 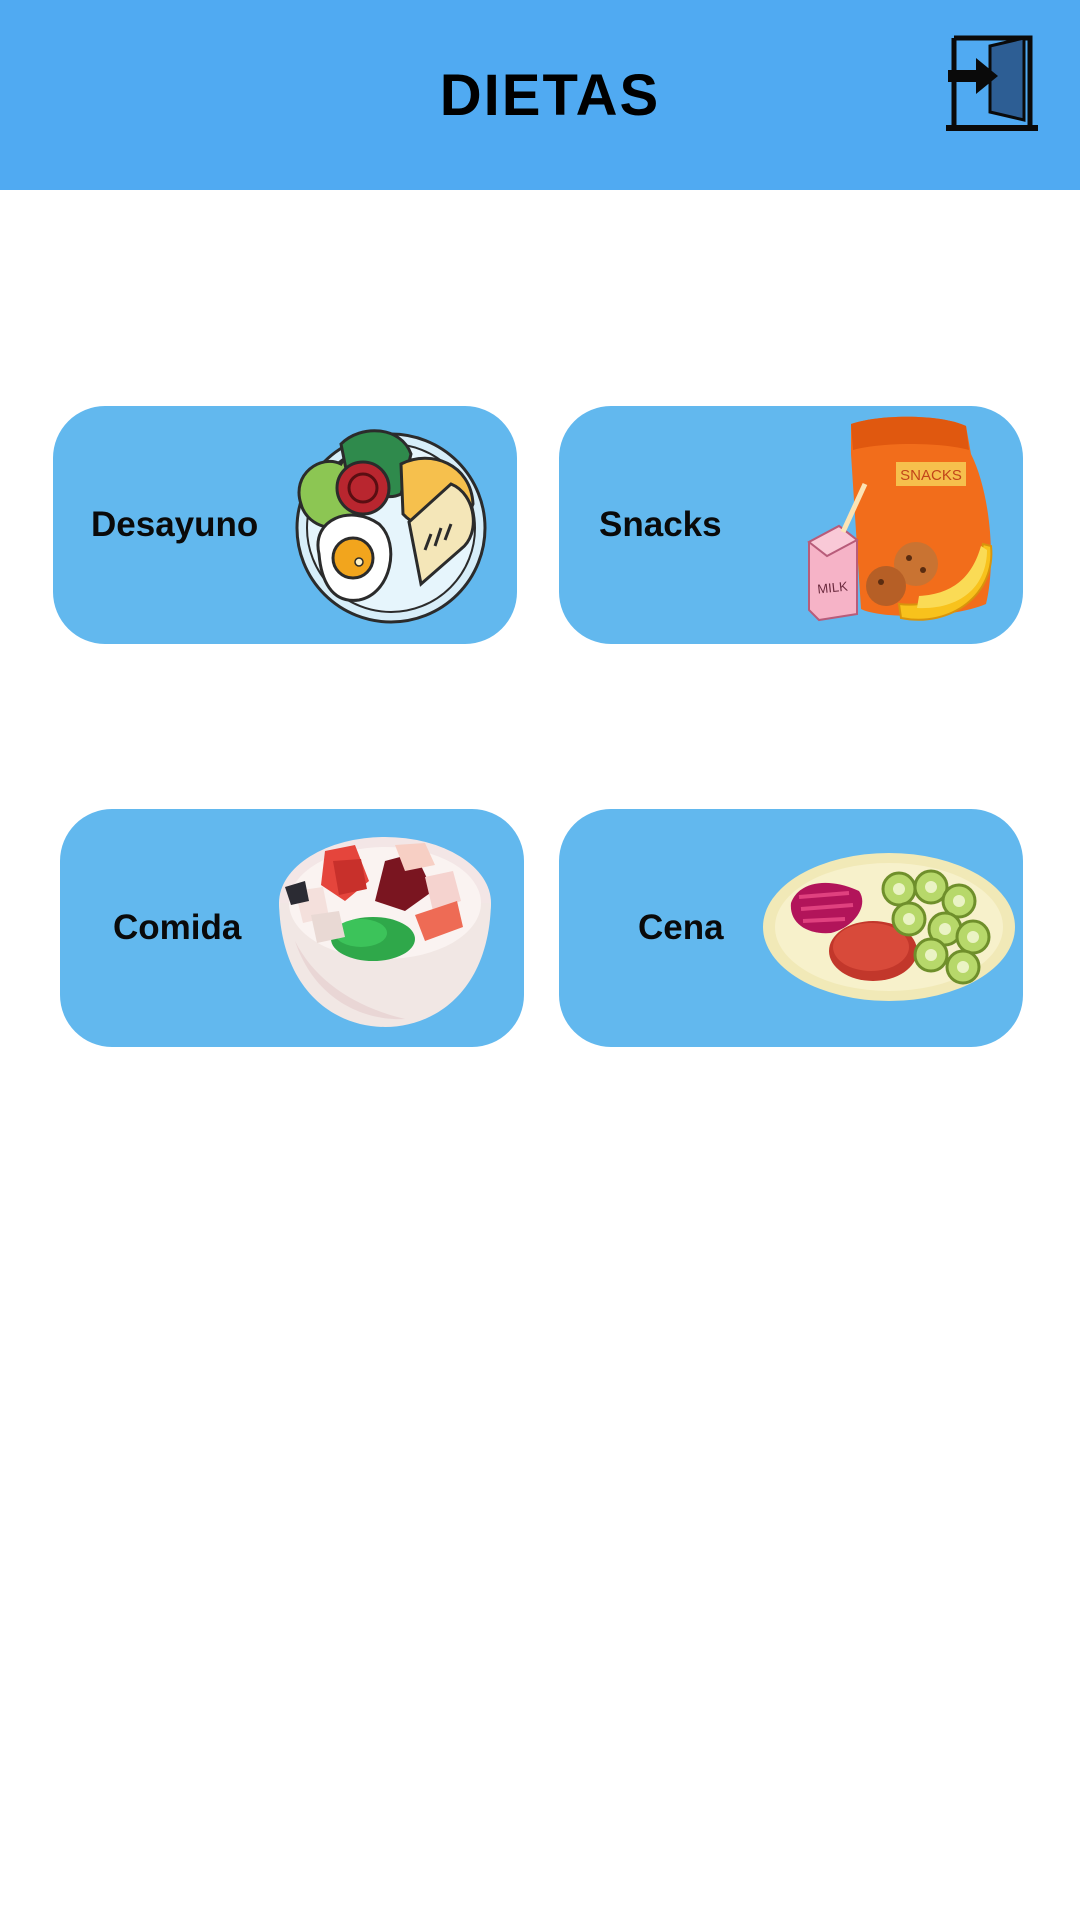 I want to click on card-snacks: Snacks SNACKS MILK, so click(x=791, y=525).